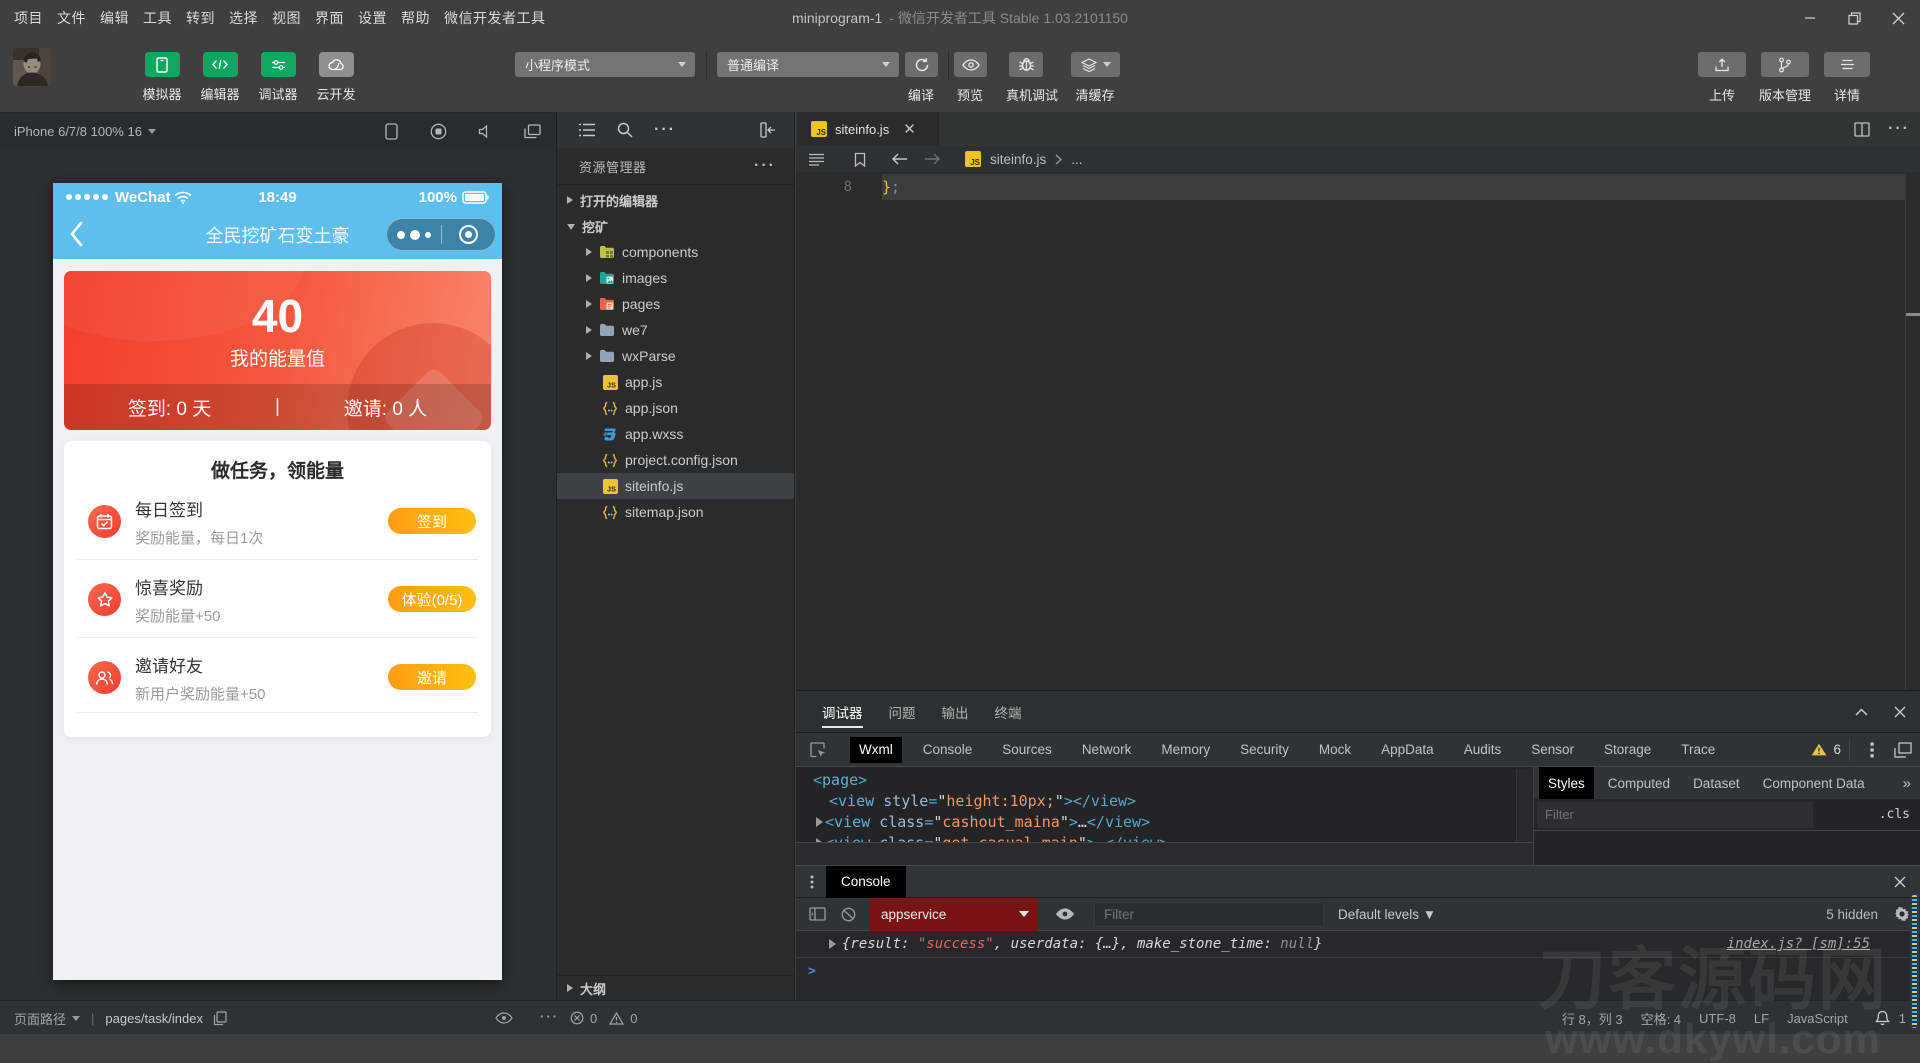 This screenshot has height=1063, width=1920. What do you see at coordinates (40, 1018) in the screenshot?
I see `page-path-label: 页面路径` at bounding box center [40, 1018].